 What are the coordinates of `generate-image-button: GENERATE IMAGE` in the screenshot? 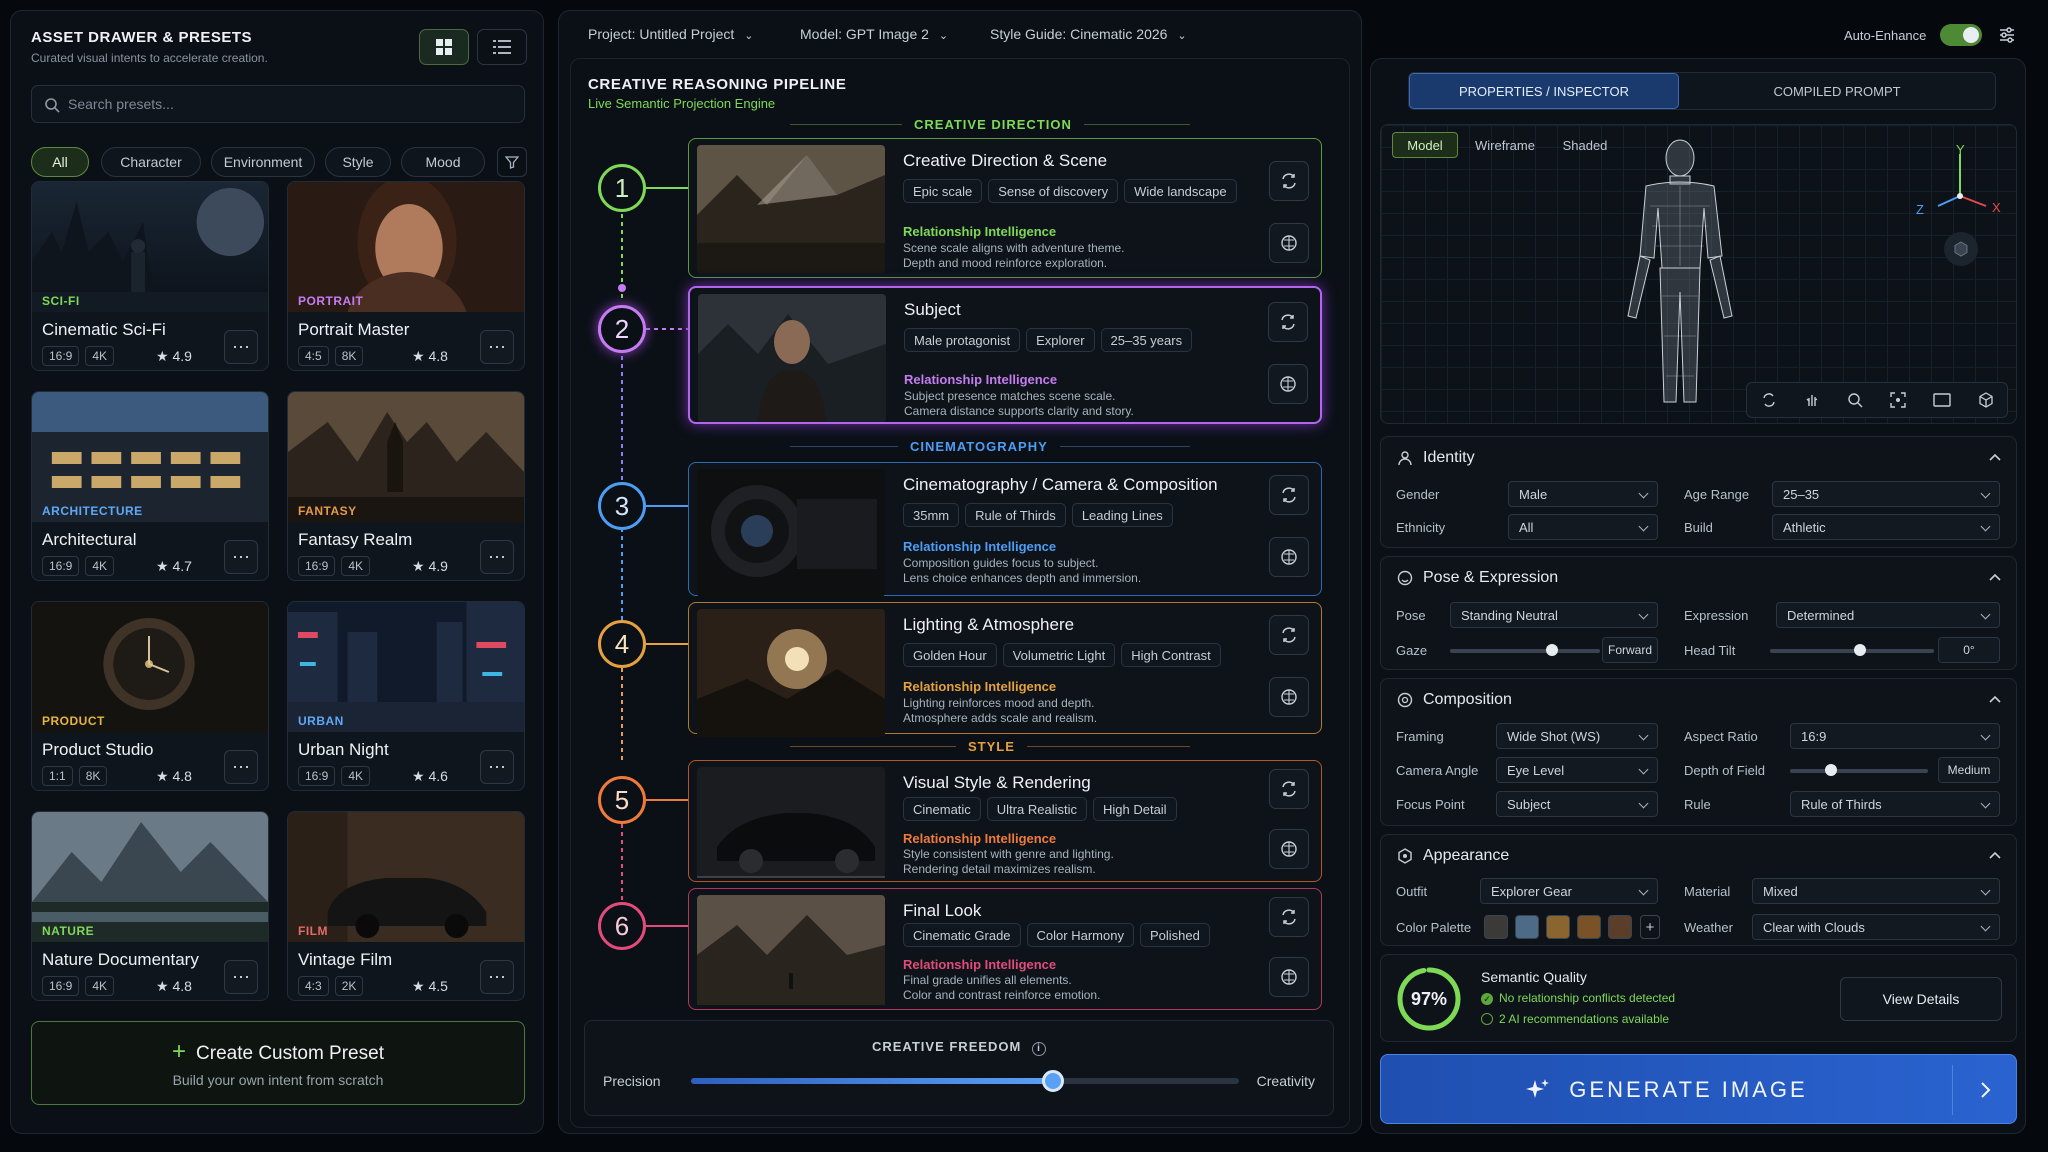 It's located at (1698, 1089).